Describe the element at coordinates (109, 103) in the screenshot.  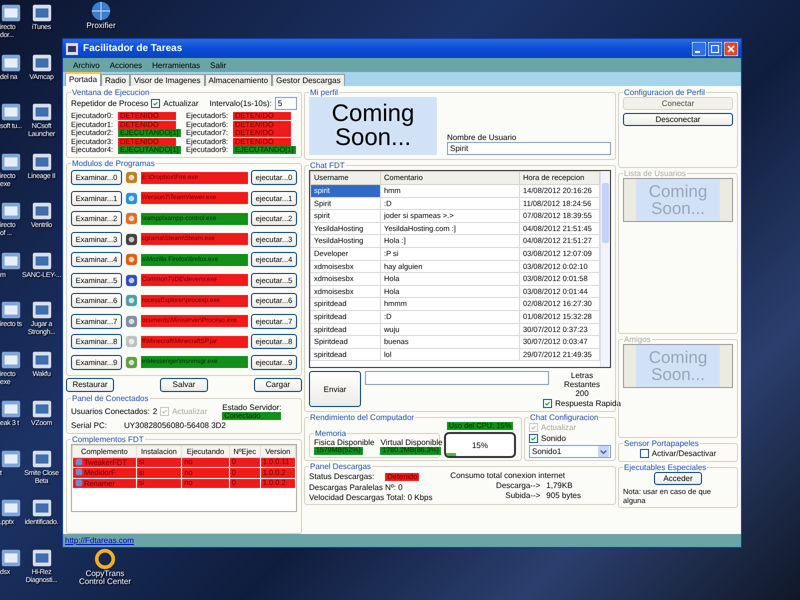
I see `label: Repetidor de Proceso` at that location.